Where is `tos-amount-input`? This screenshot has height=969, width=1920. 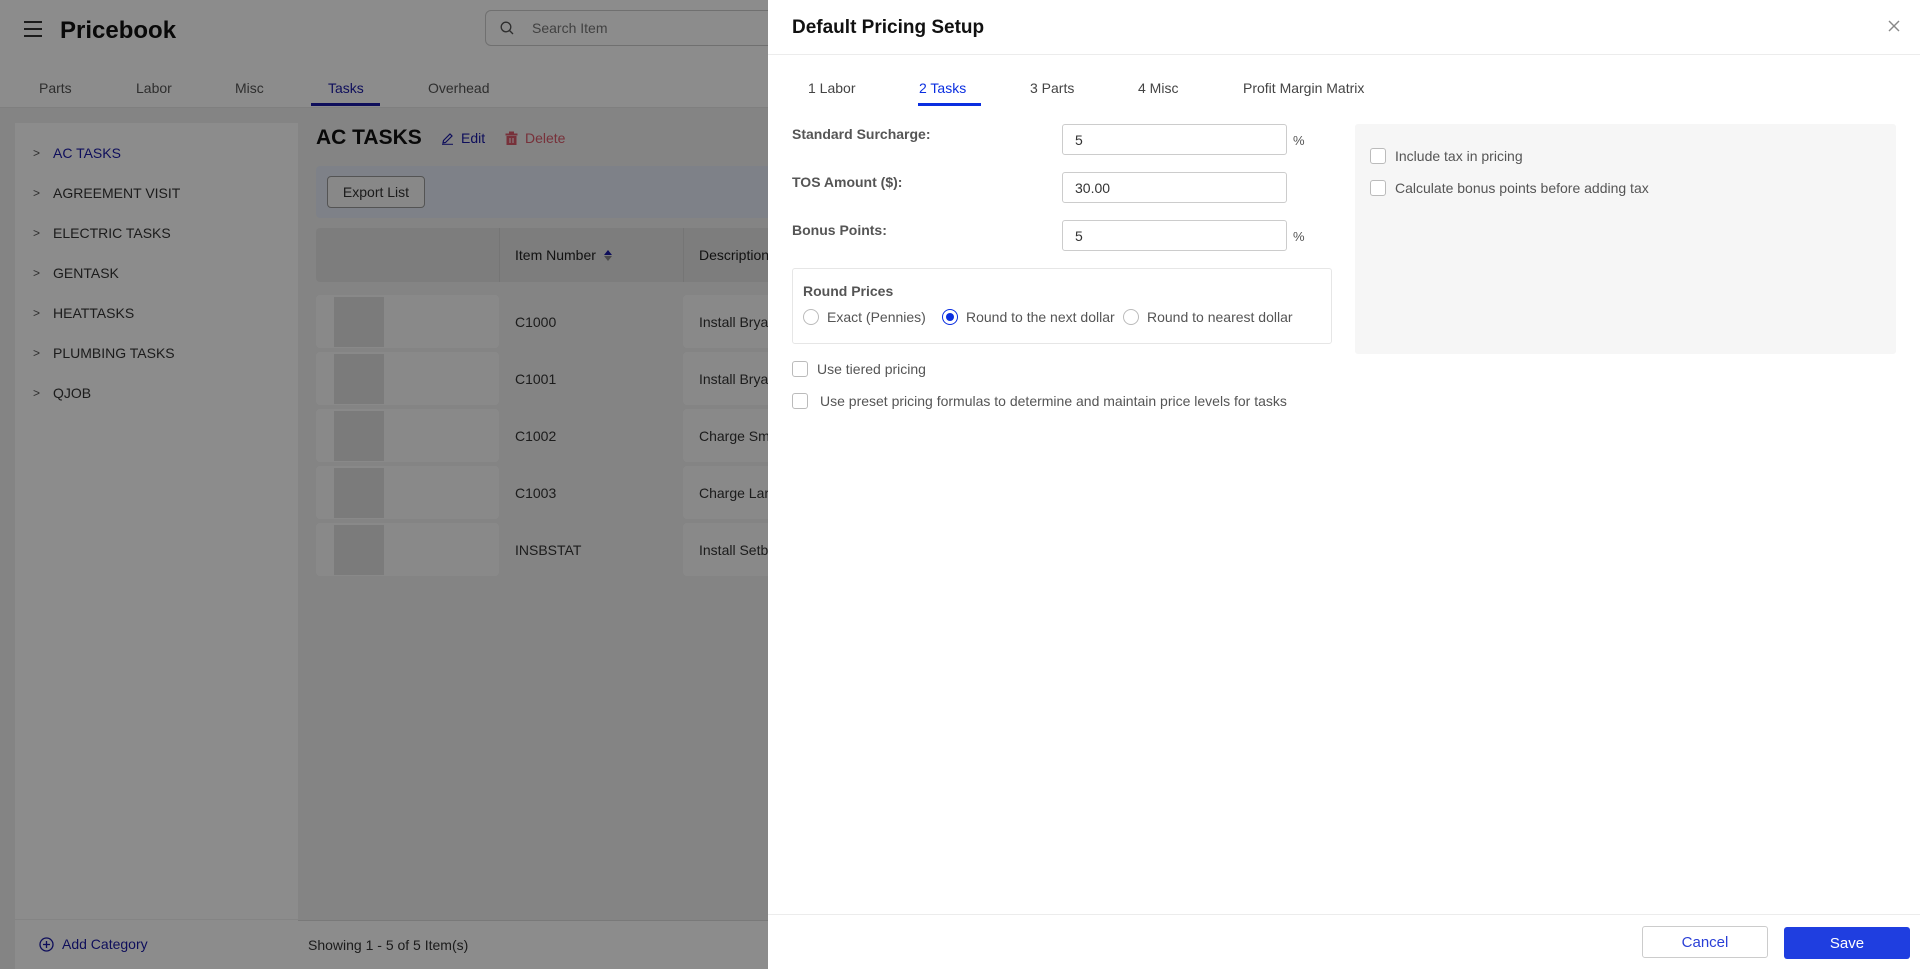 tos-amount-input is located at coordinates (1174, 187).